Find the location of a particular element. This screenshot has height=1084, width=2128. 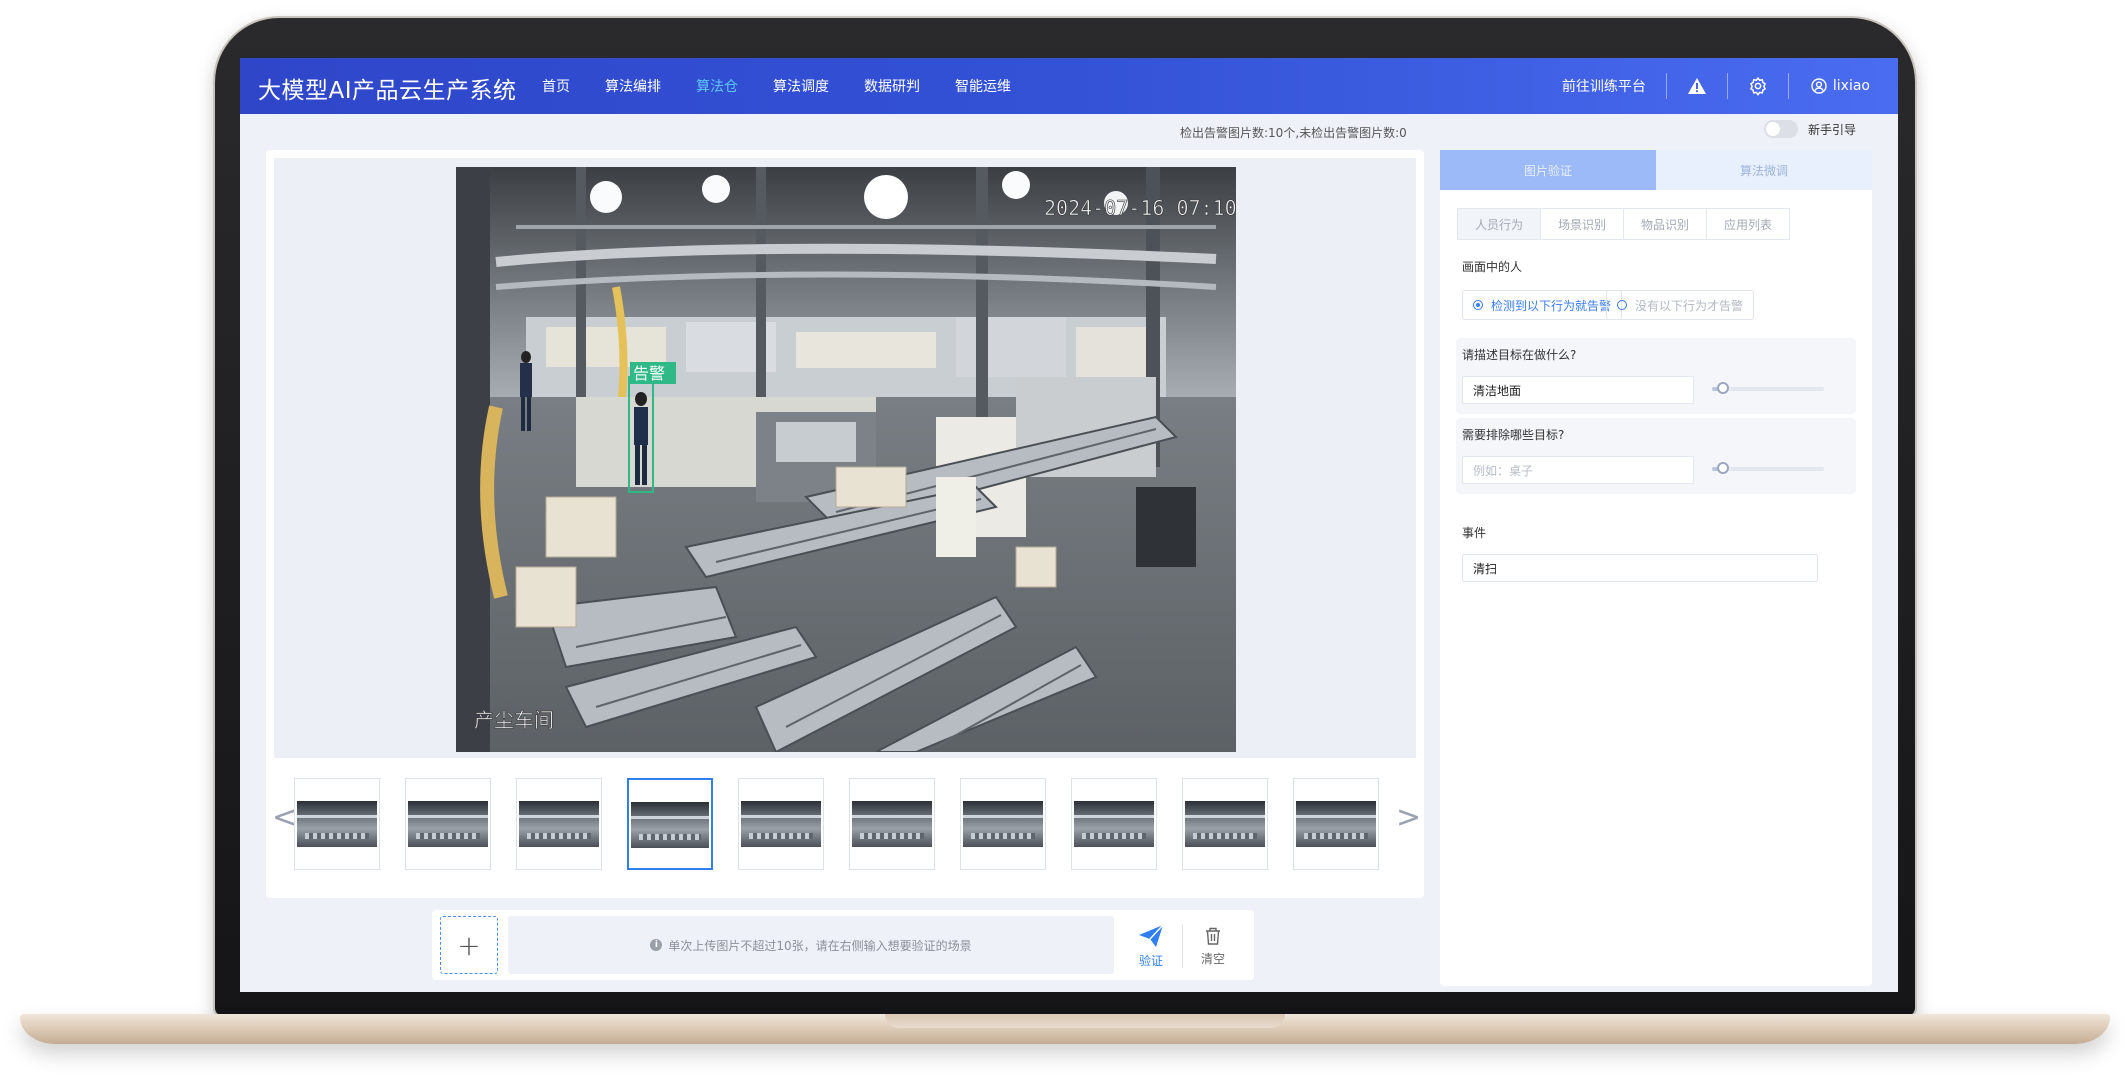

action-divider is located at coordinates (1182, 946).